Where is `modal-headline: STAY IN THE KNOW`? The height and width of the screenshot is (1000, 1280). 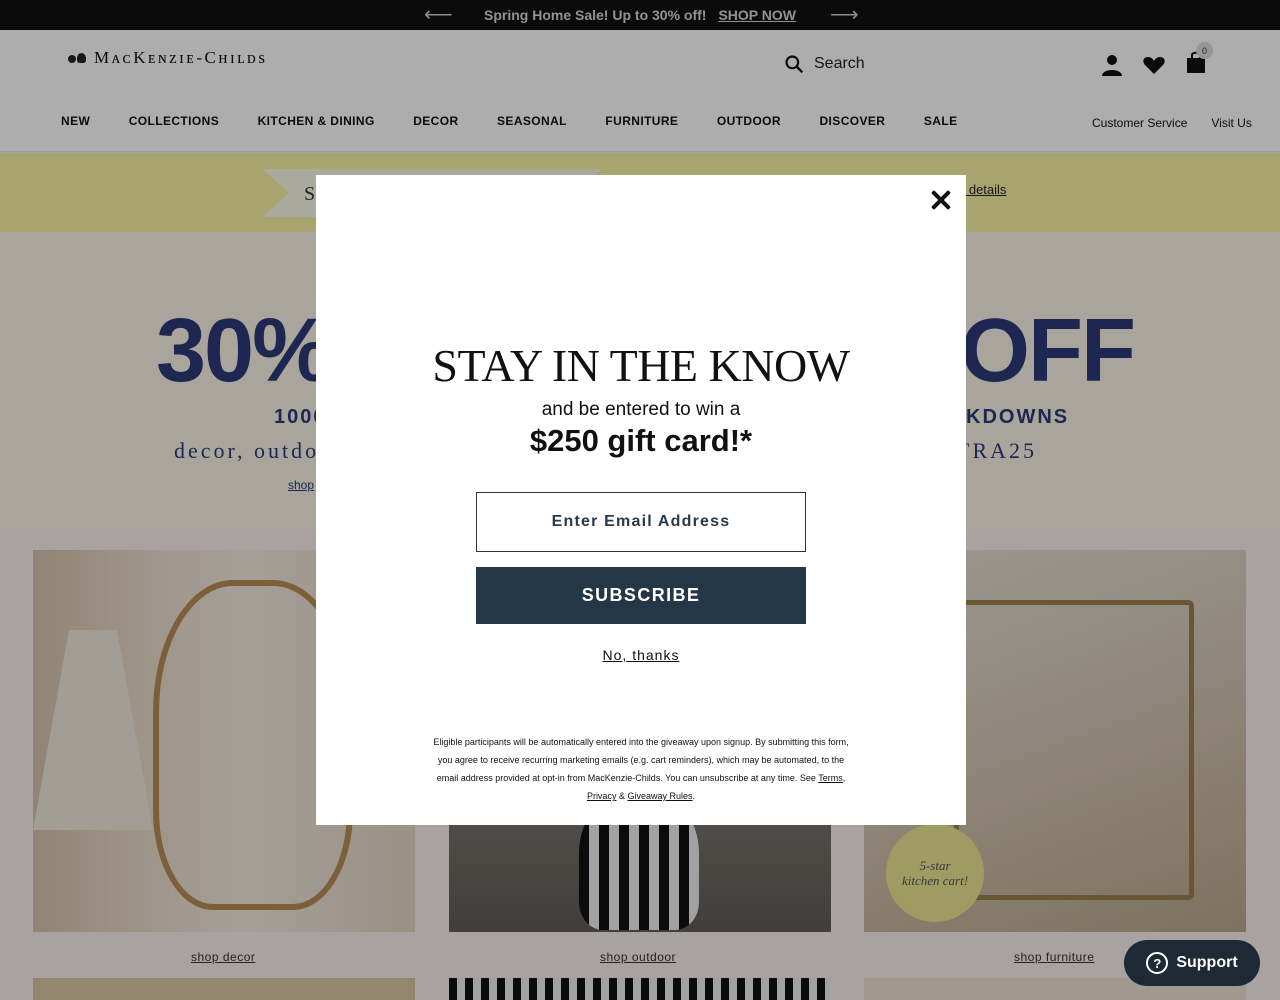 modal-headline: STAY IN THE KNOW is located at coordinates (641, 365).